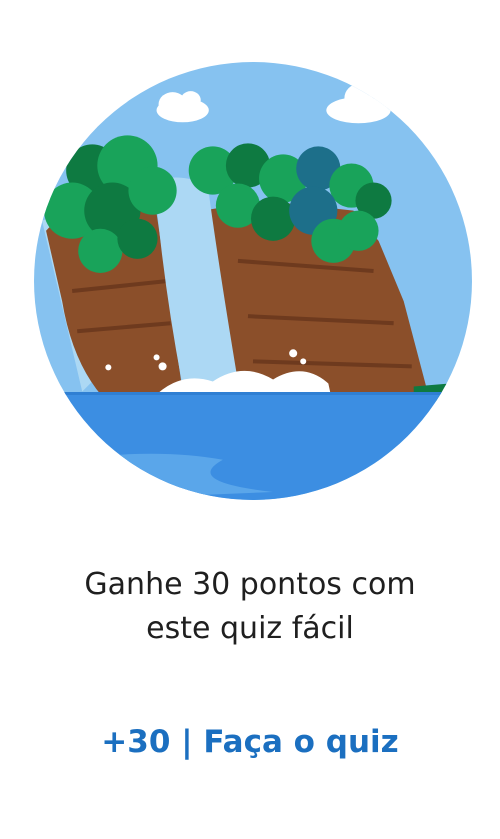  Describe the element at coordinates (250, 628) in the screenshot. I see `description-line-2: este quiz fácil` at that location.